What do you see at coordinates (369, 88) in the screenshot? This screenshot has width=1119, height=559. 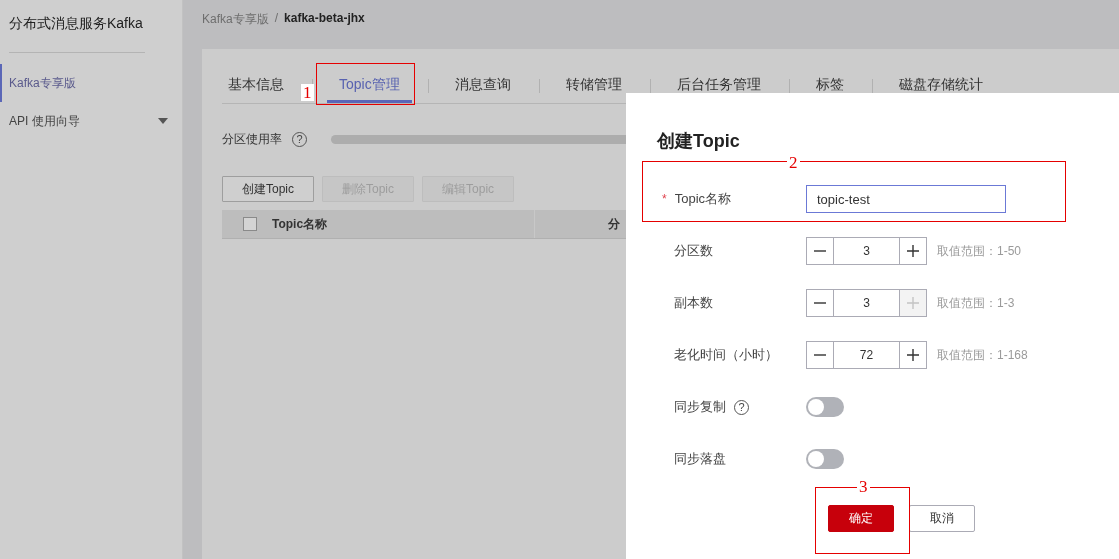 I see `tab: Topic管理` at bounding box center [369, 88].